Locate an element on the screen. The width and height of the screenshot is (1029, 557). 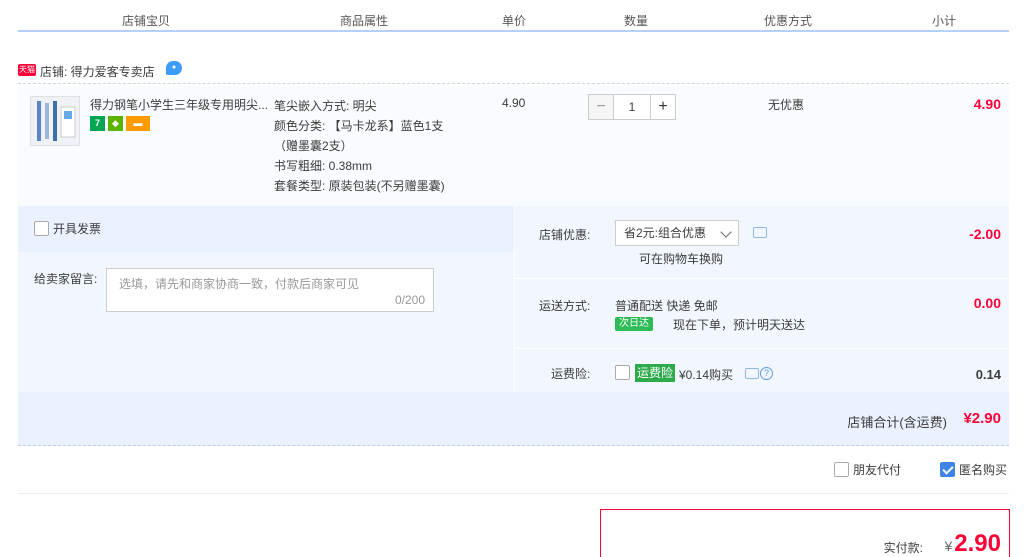
help-icon: ? is located at coordinates (766, 373).